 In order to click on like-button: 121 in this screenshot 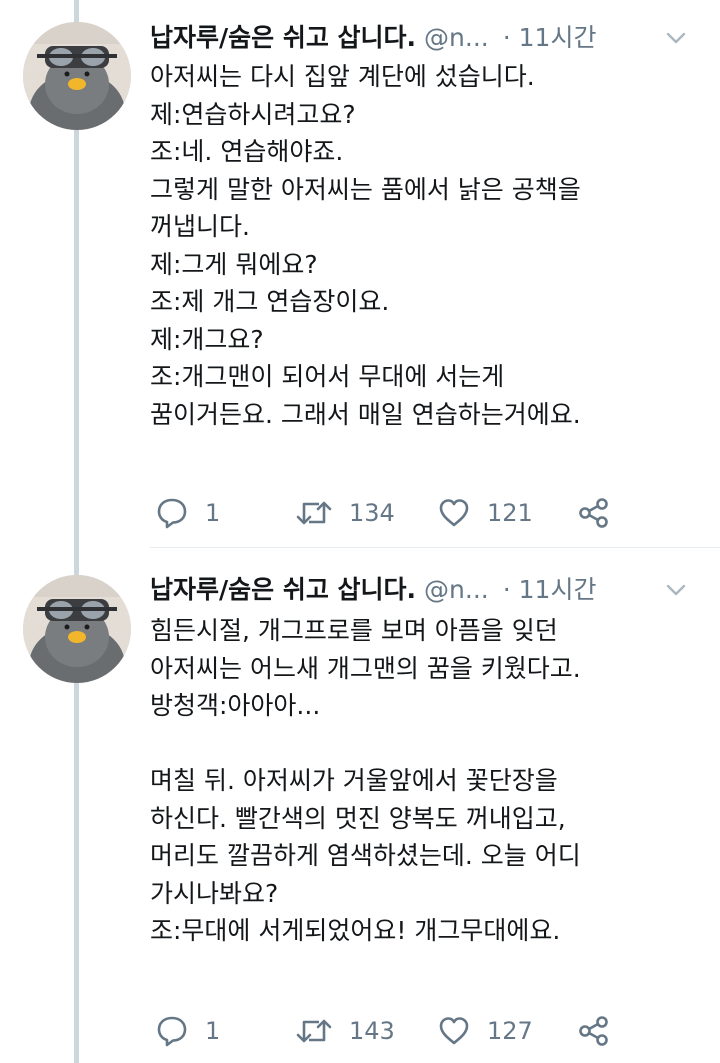, I will do `click(485, 513)`.